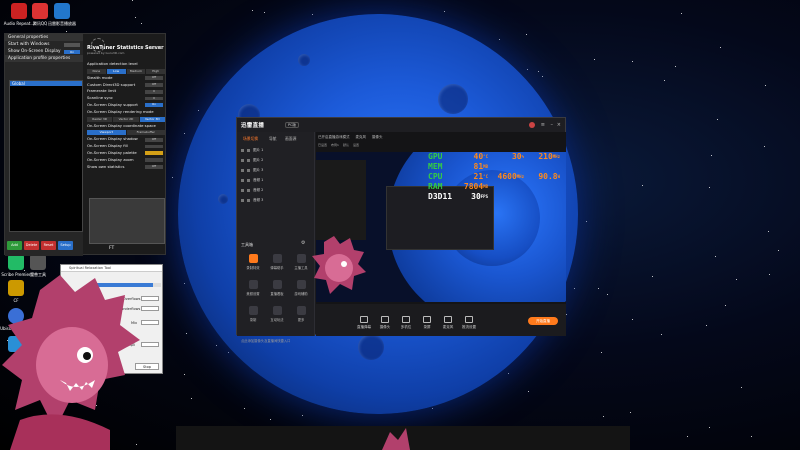 This screenshot has width=800, height=450. I want to click on tab-scenes: 场景切换, so click(250, 139).